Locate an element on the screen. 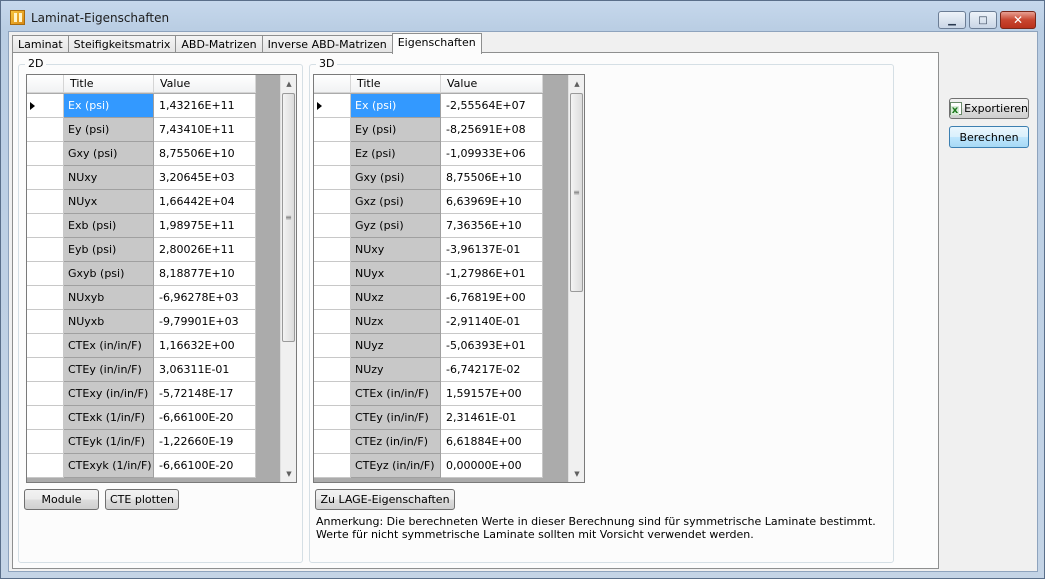 The image size is (1045, 579). cell-value: -5,06393E+01 is located at coordinates (492, 346).